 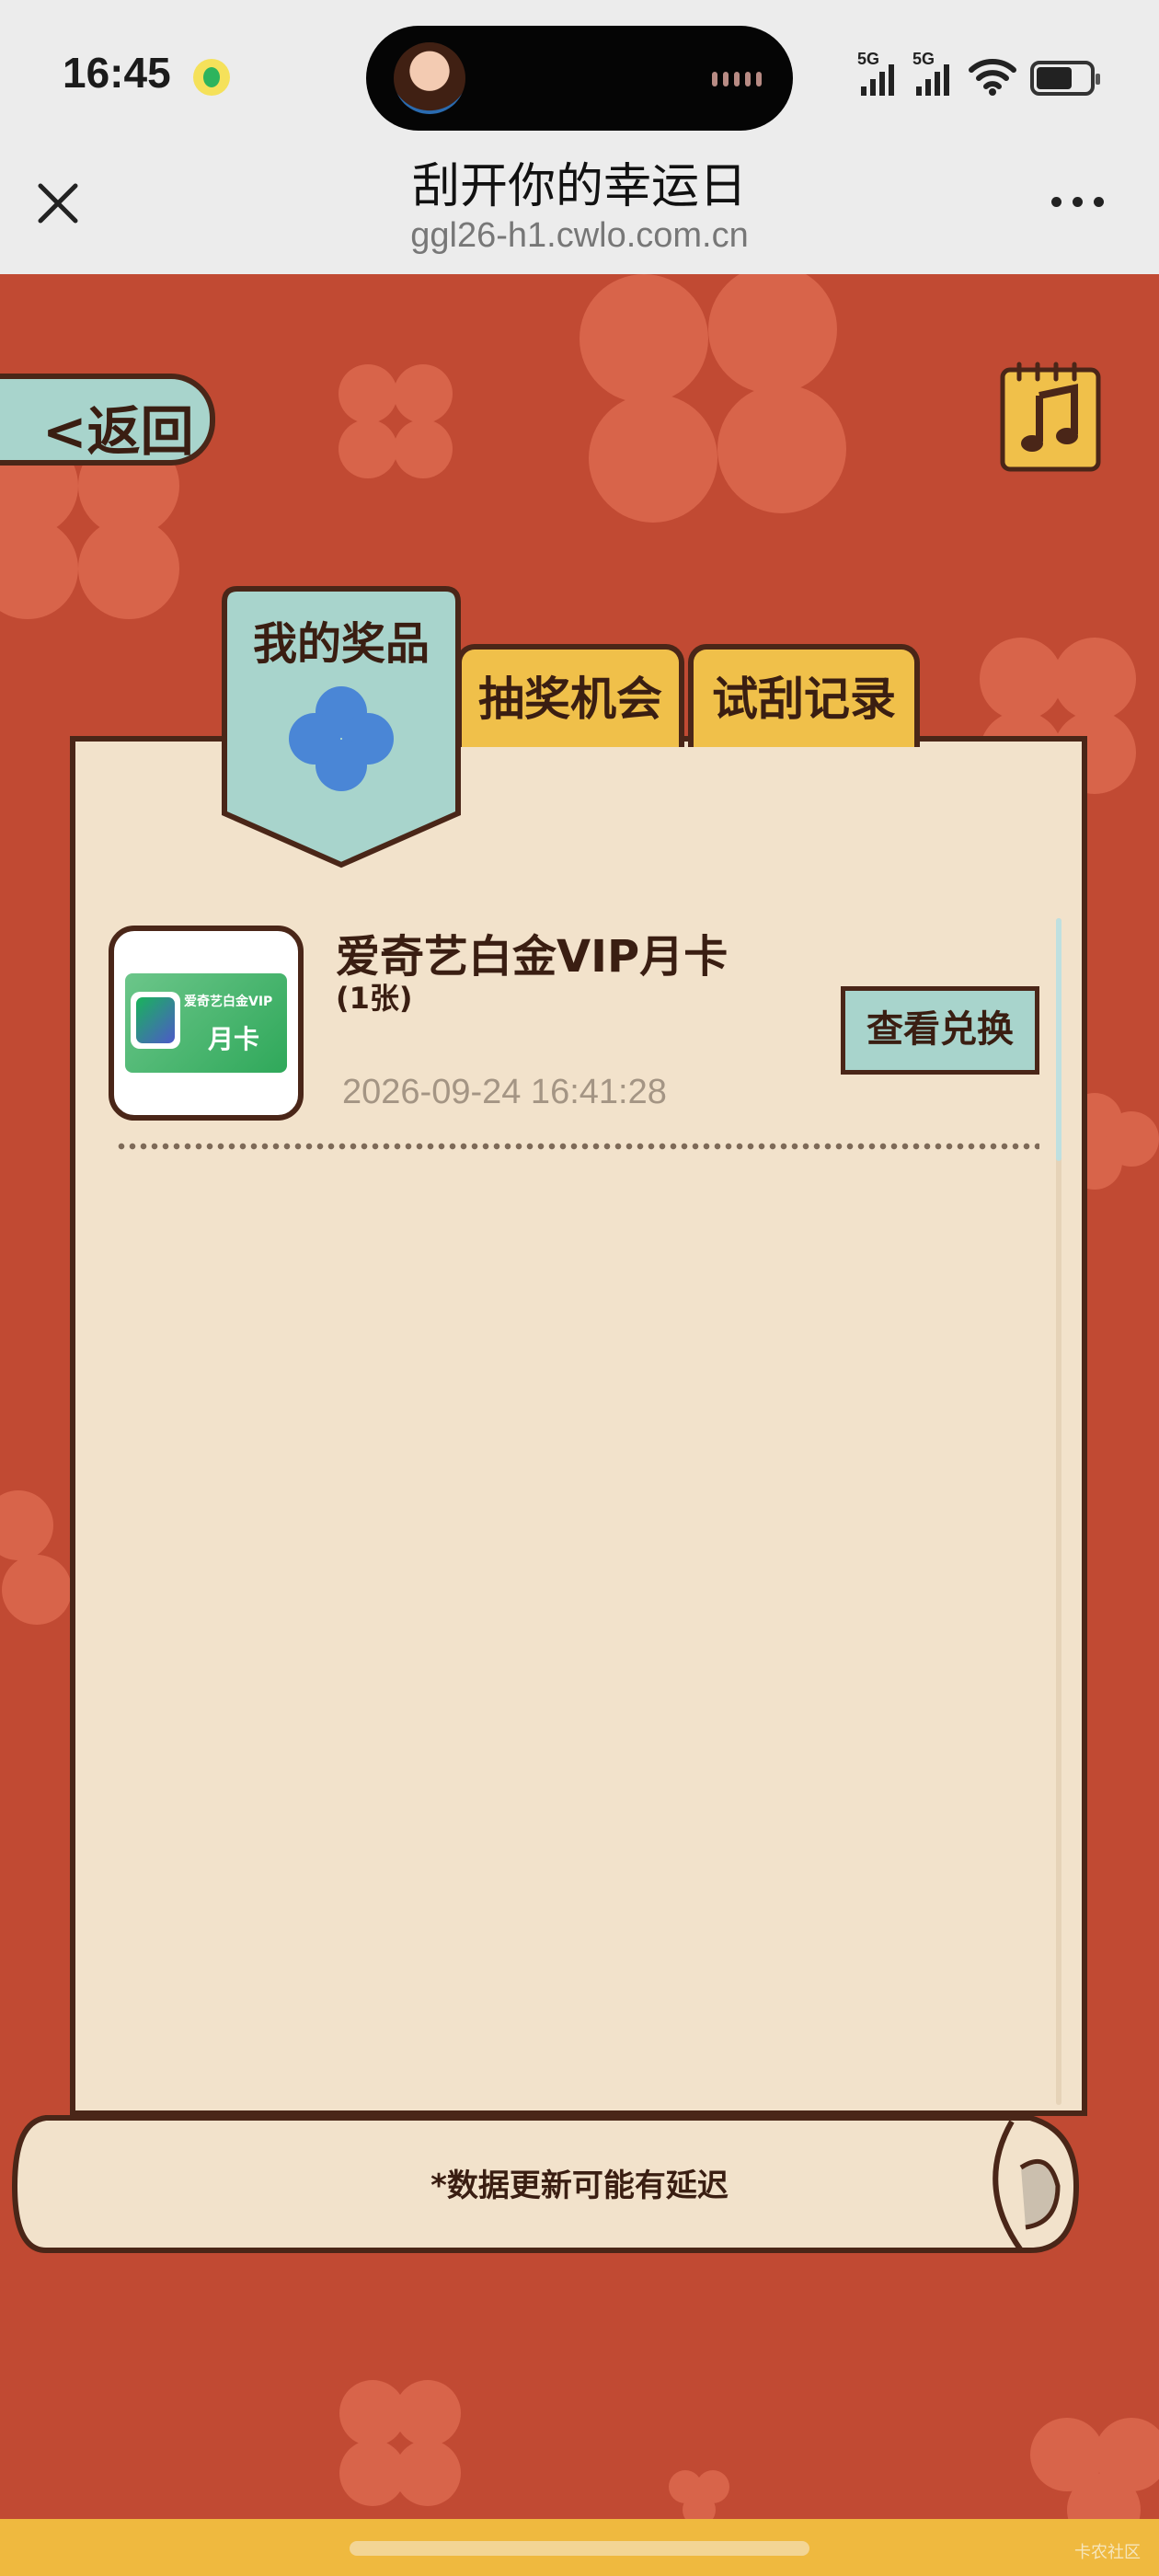 I want to click on view-redeem-button: 查看兑换, so click(x=940, y=1030).